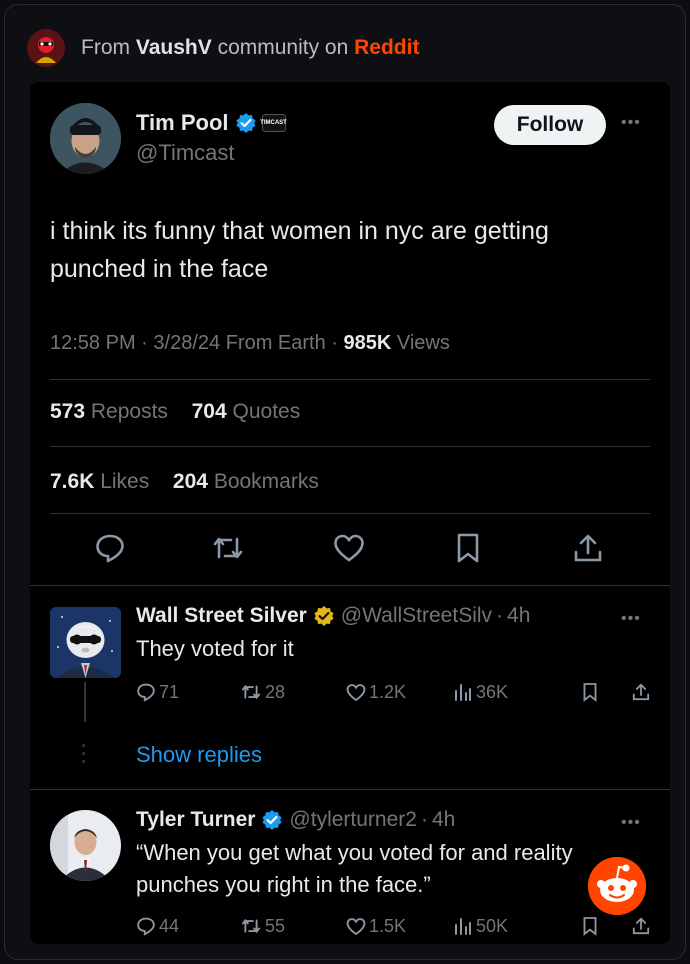 The image size is (690, 964). I want to click on platform-link: Reddit, so click(386, 47).